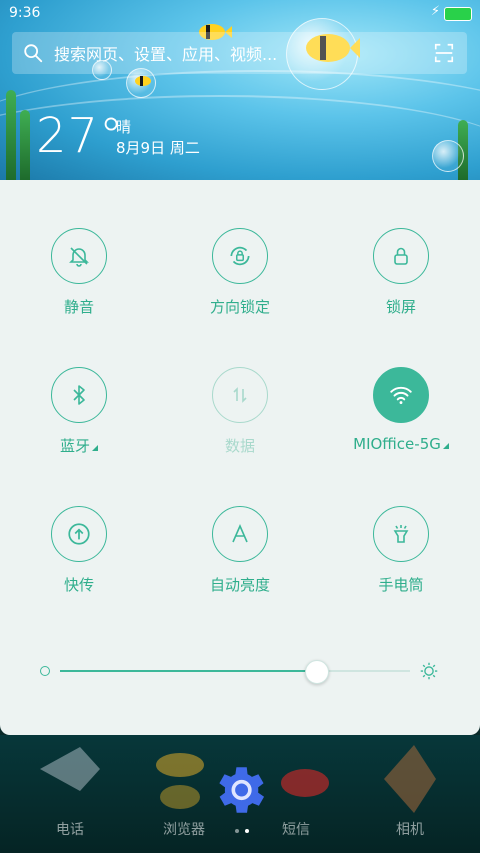 Image resolution: width=480 pixels, height=853 pixels. Describe the element at coordinates (429, 671) in the screenshot. I see `brightness-high-icon` at that location.